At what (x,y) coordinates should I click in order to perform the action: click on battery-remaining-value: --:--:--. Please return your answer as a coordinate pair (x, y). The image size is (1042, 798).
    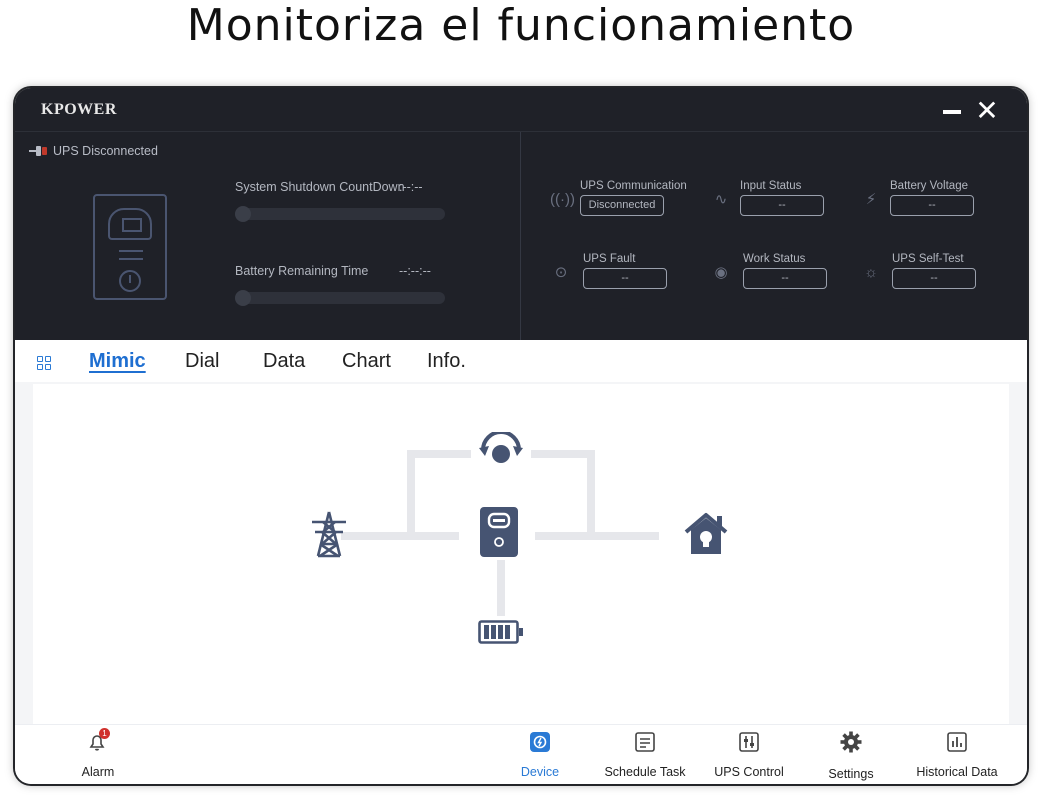
    Looking at the image, I should click on (415, 271).